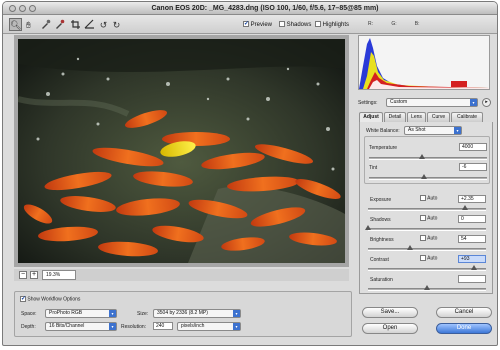 This screenshot has width=500, height=350. Describe the element at coordinates (163, 326) in the screenshot. I see `resolution-input: 240` at that location.